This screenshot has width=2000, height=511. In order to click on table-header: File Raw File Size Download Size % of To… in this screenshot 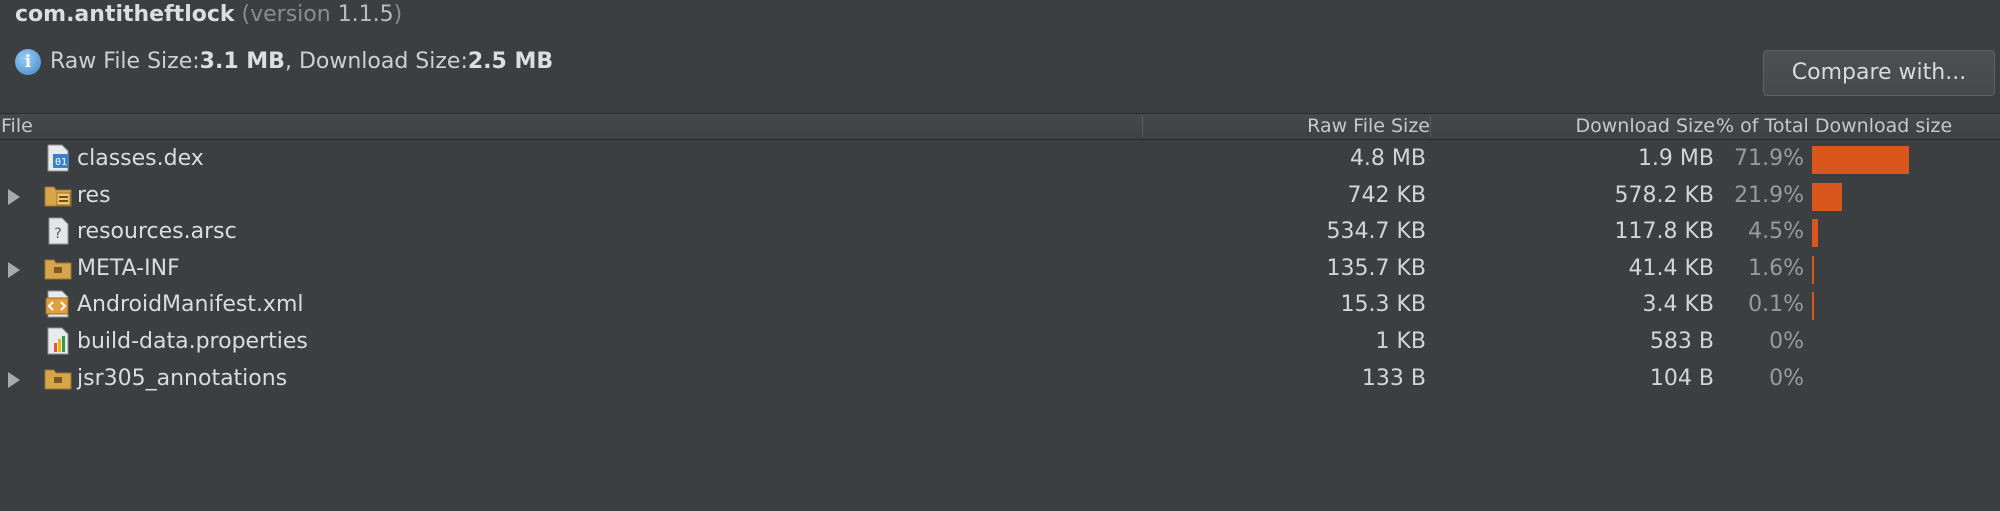, I will do `click(1000, 126)`.